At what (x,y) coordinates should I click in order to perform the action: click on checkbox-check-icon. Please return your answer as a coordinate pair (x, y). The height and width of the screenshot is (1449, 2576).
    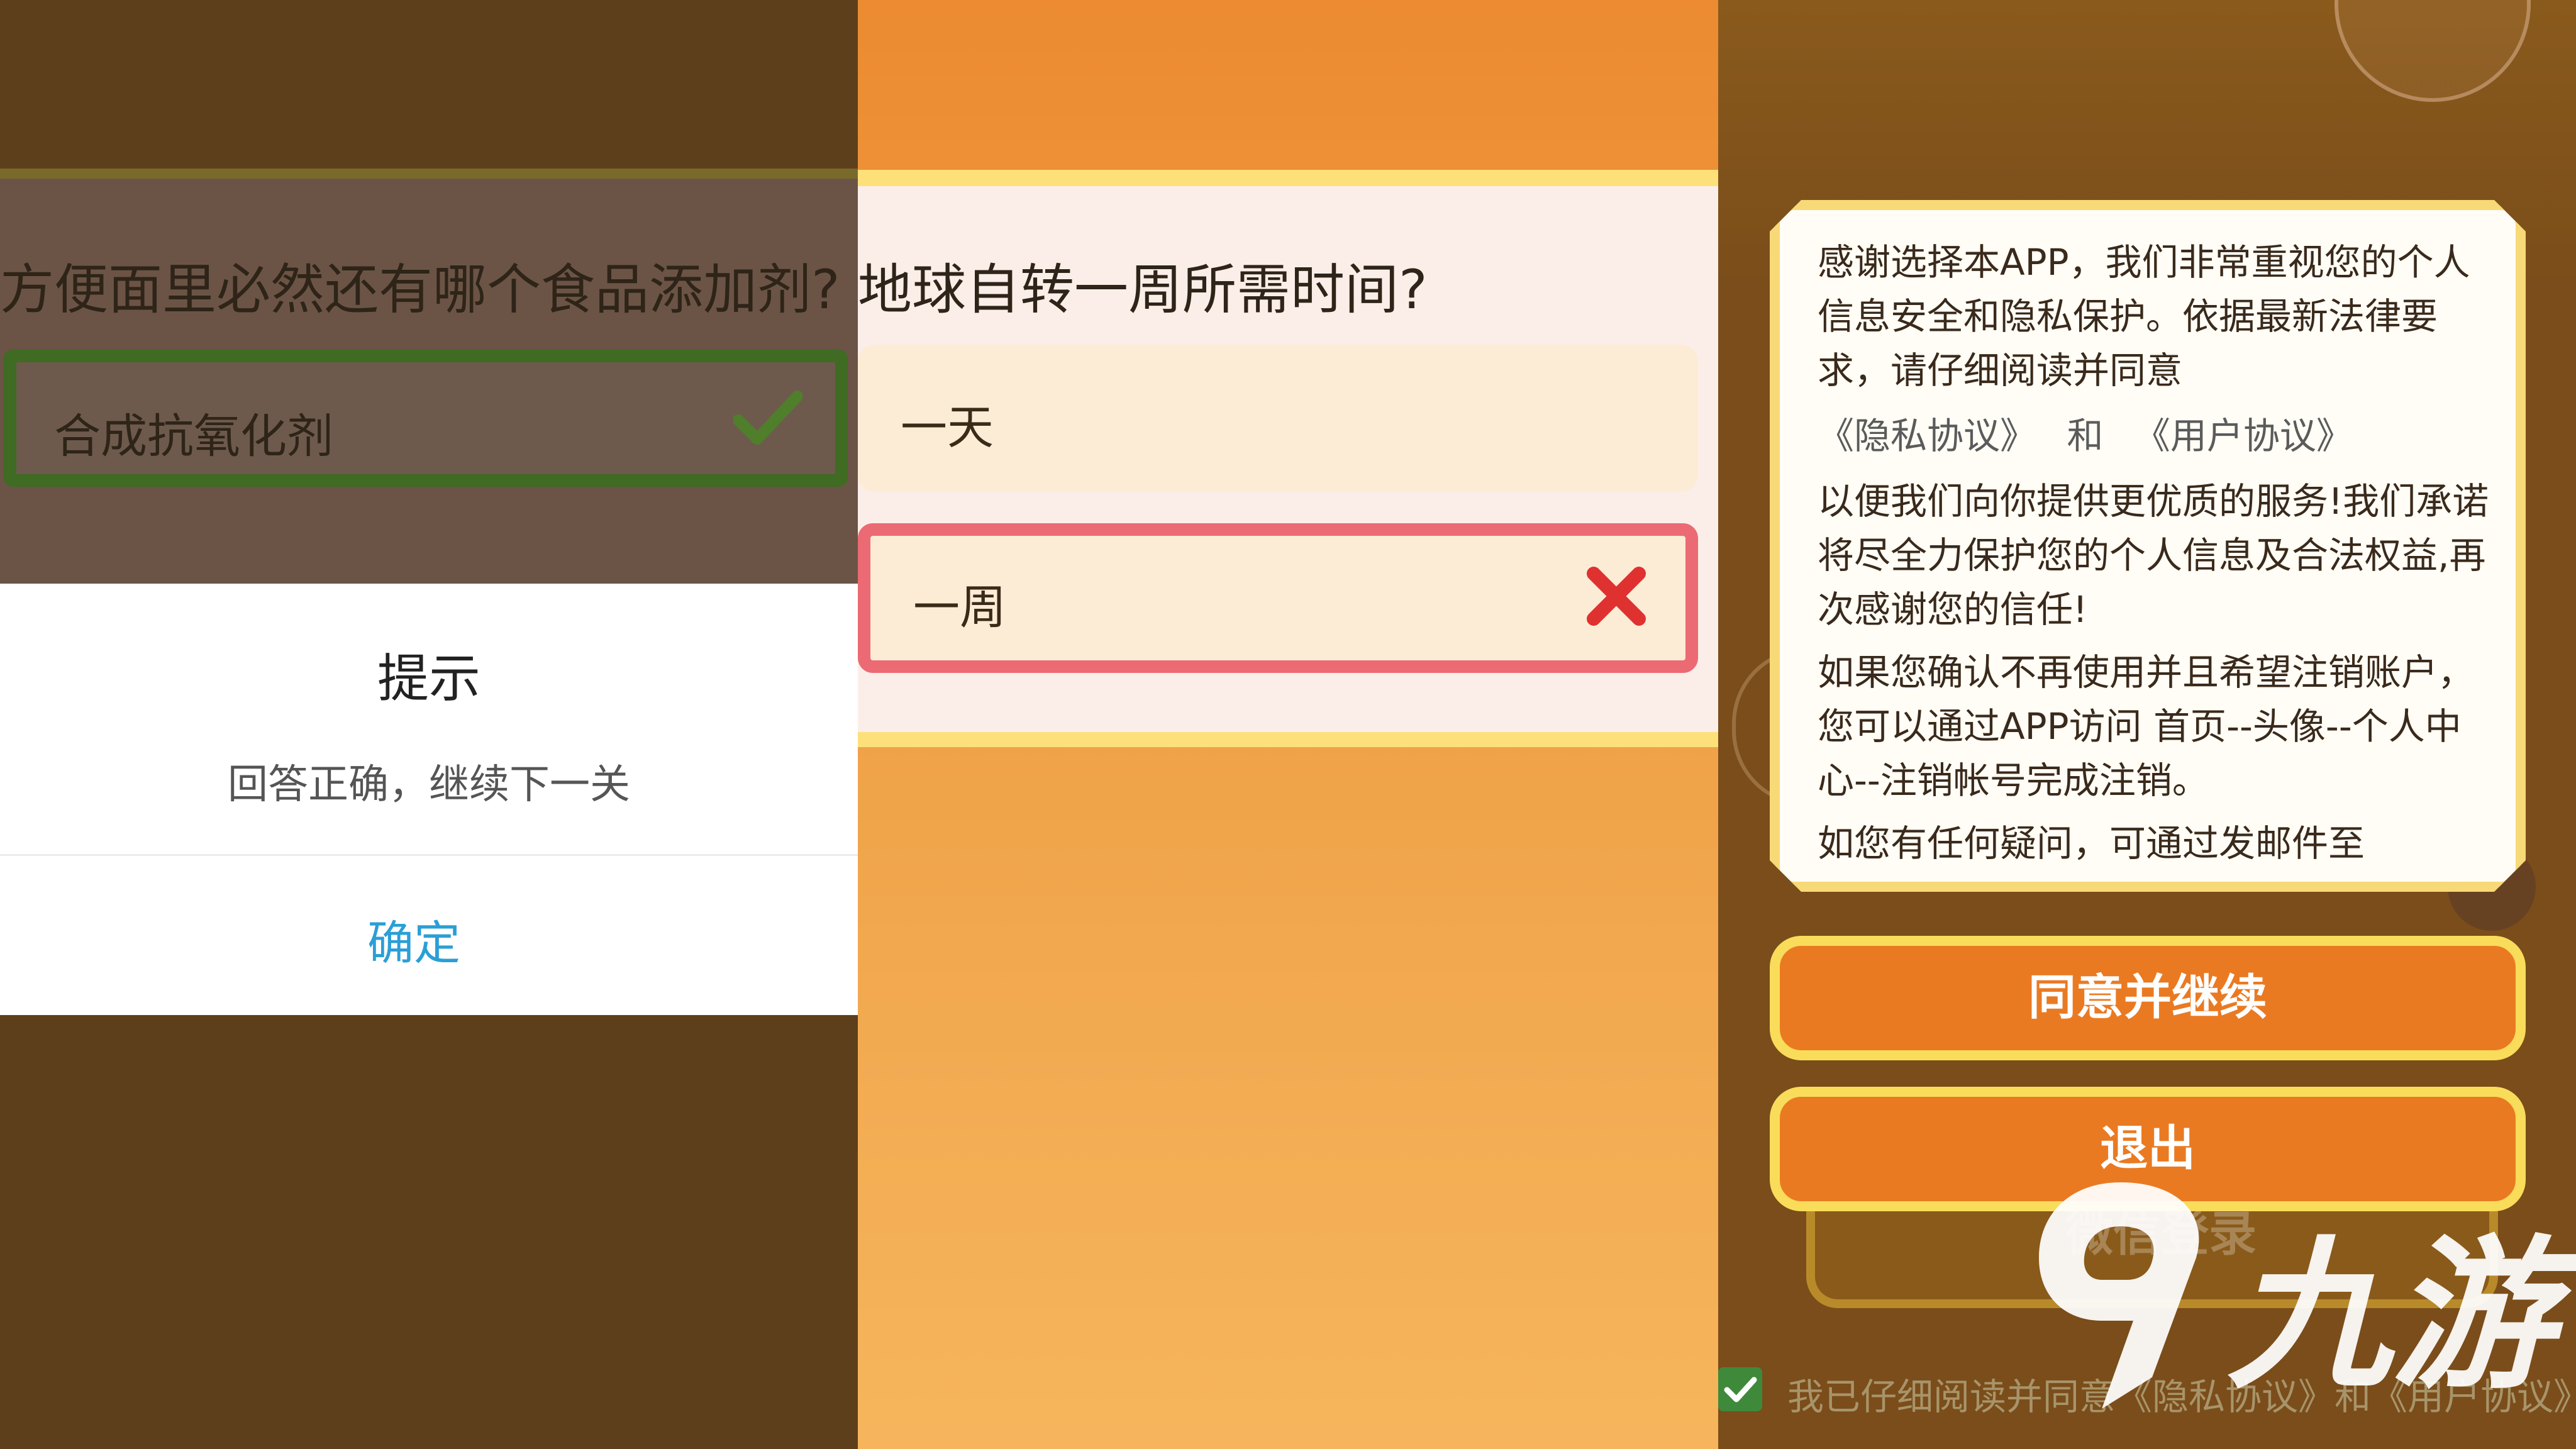
    Looking at the image, I should click on (1740, 1389).